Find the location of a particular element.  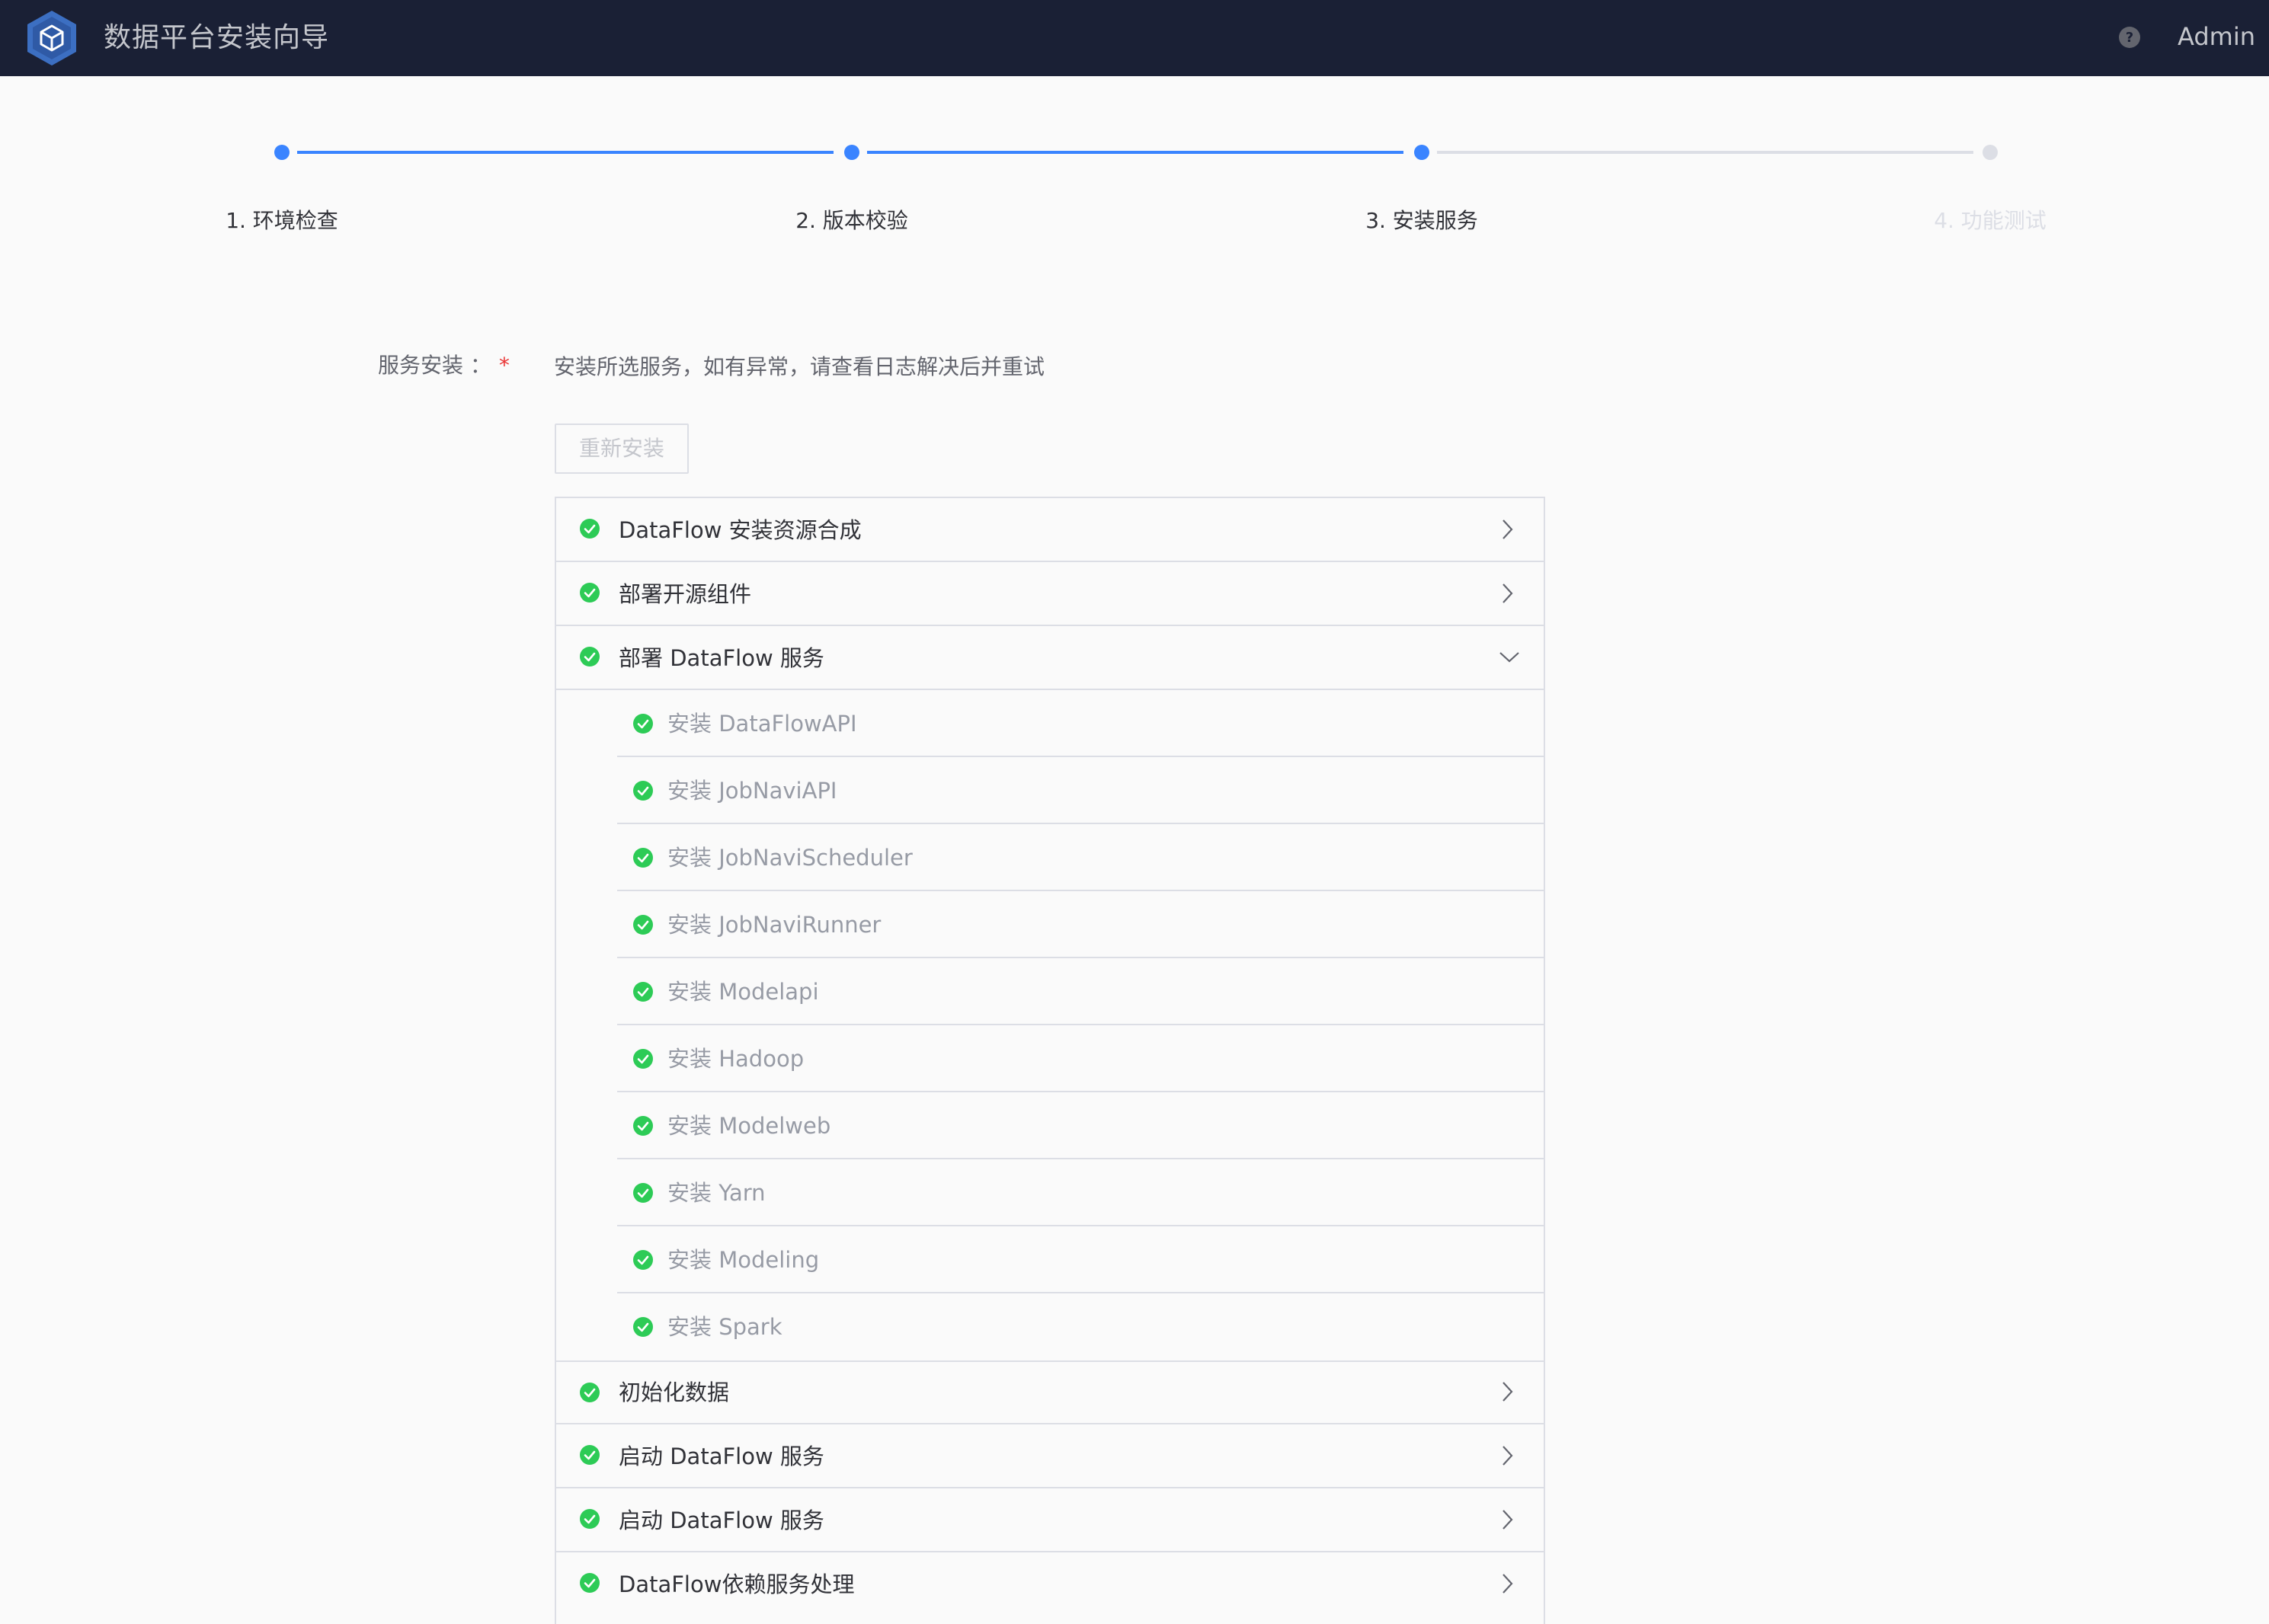

step-label-2: 2. 版本校验 is located at coordinates (851, 220).